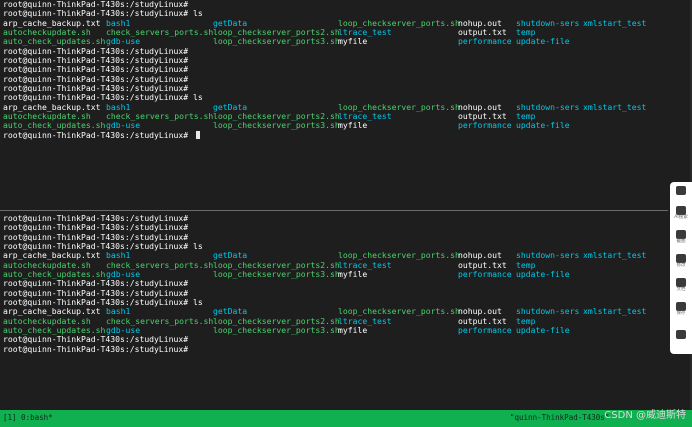 The height and width of the screenshot is (427, 692). What do you see at coordinates (560, 417) in the screenshot?
I see `status-hostname: "quinn-ThinkPad-T430s"` at bounding box center [560, 417].